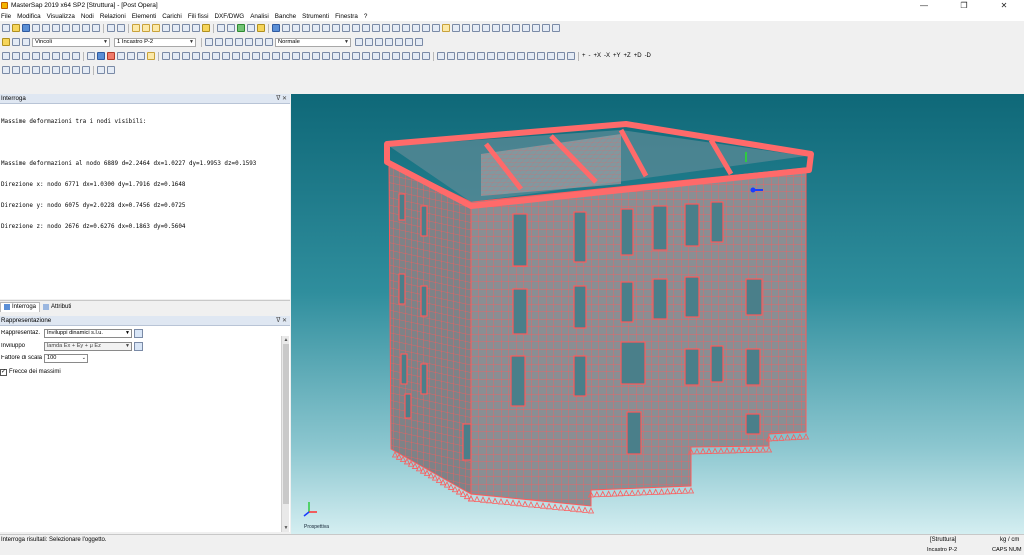  What do you see at coordinates (386, 28) in the screenshot?
I see `zoom-all-icon` at bounding box center [386, 28].